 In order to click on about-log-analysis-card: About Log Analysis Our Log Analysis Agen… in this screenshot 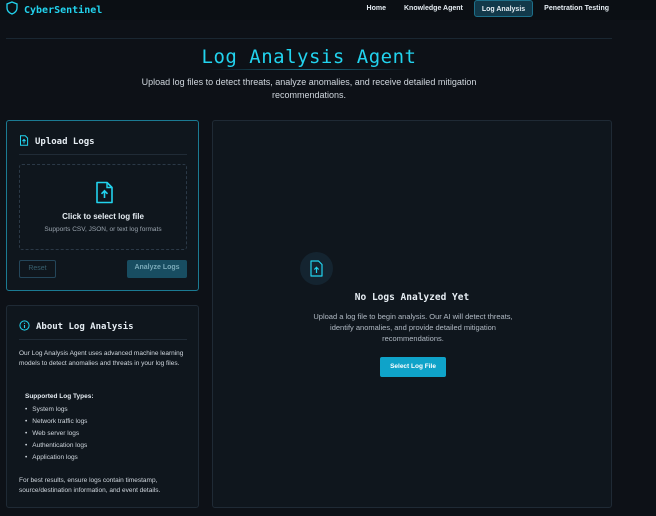, I will do `click(102, 406)`.